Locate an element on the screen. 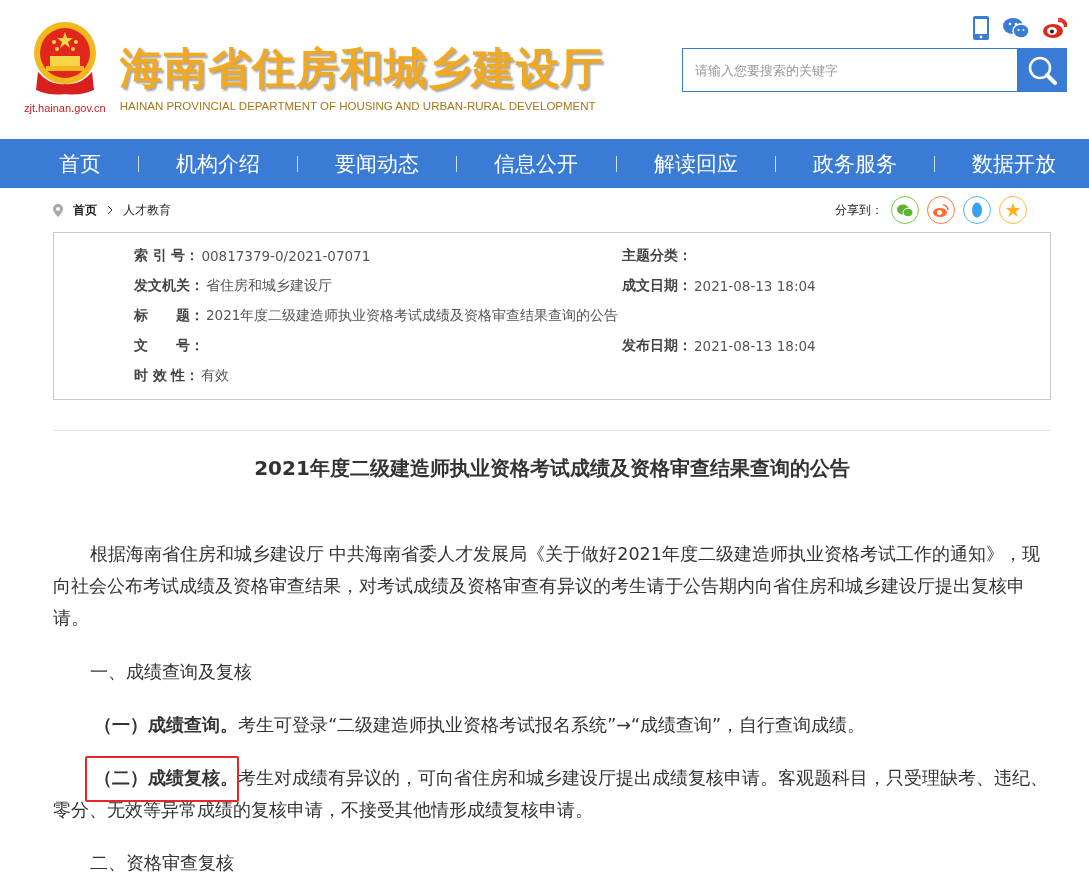 The width and height of the screenshot is (1089, 893). chevron-right-icon is located at coordinates (110, 210).